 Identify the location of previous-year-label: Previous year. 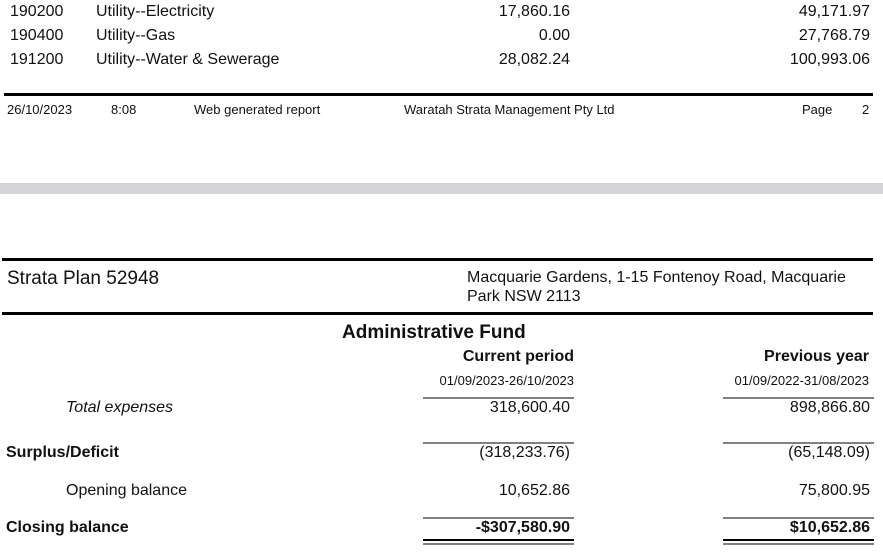
(816, 356).